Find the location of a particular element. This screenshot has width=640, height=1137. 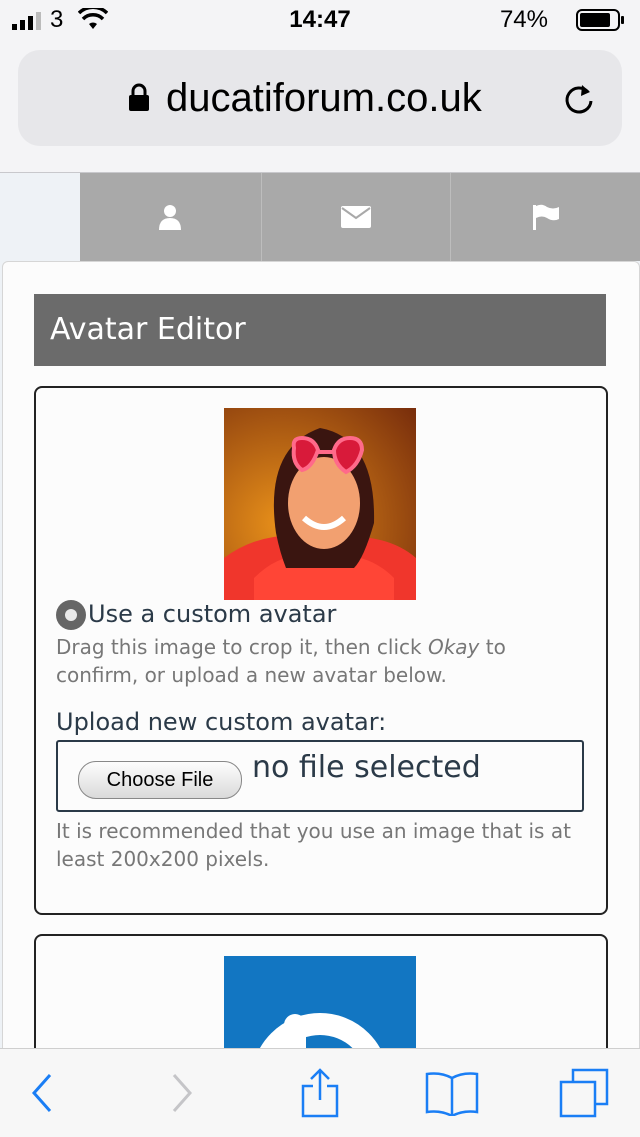

default-avatar-image is located at coordinates (320, 1002).